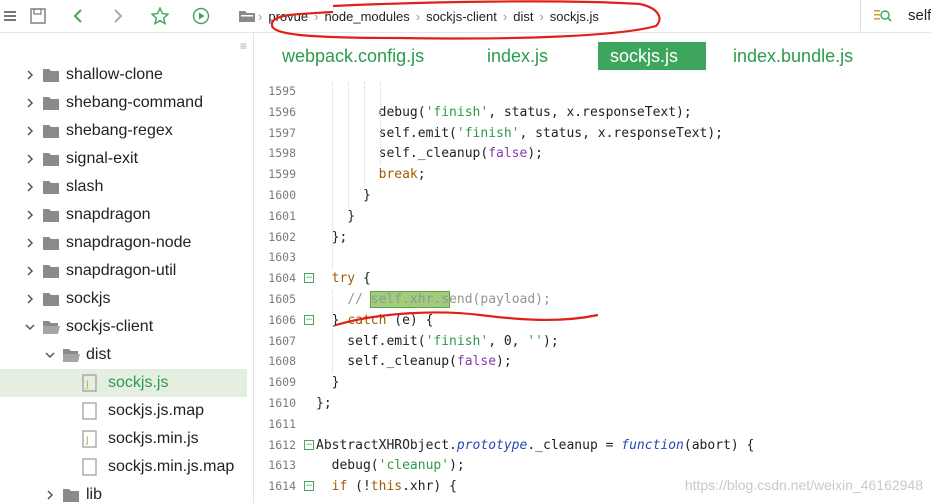  Describe the element at coordinates (123, 75) in the screenshot. I see `tree-item: shallow-clone` at that location.